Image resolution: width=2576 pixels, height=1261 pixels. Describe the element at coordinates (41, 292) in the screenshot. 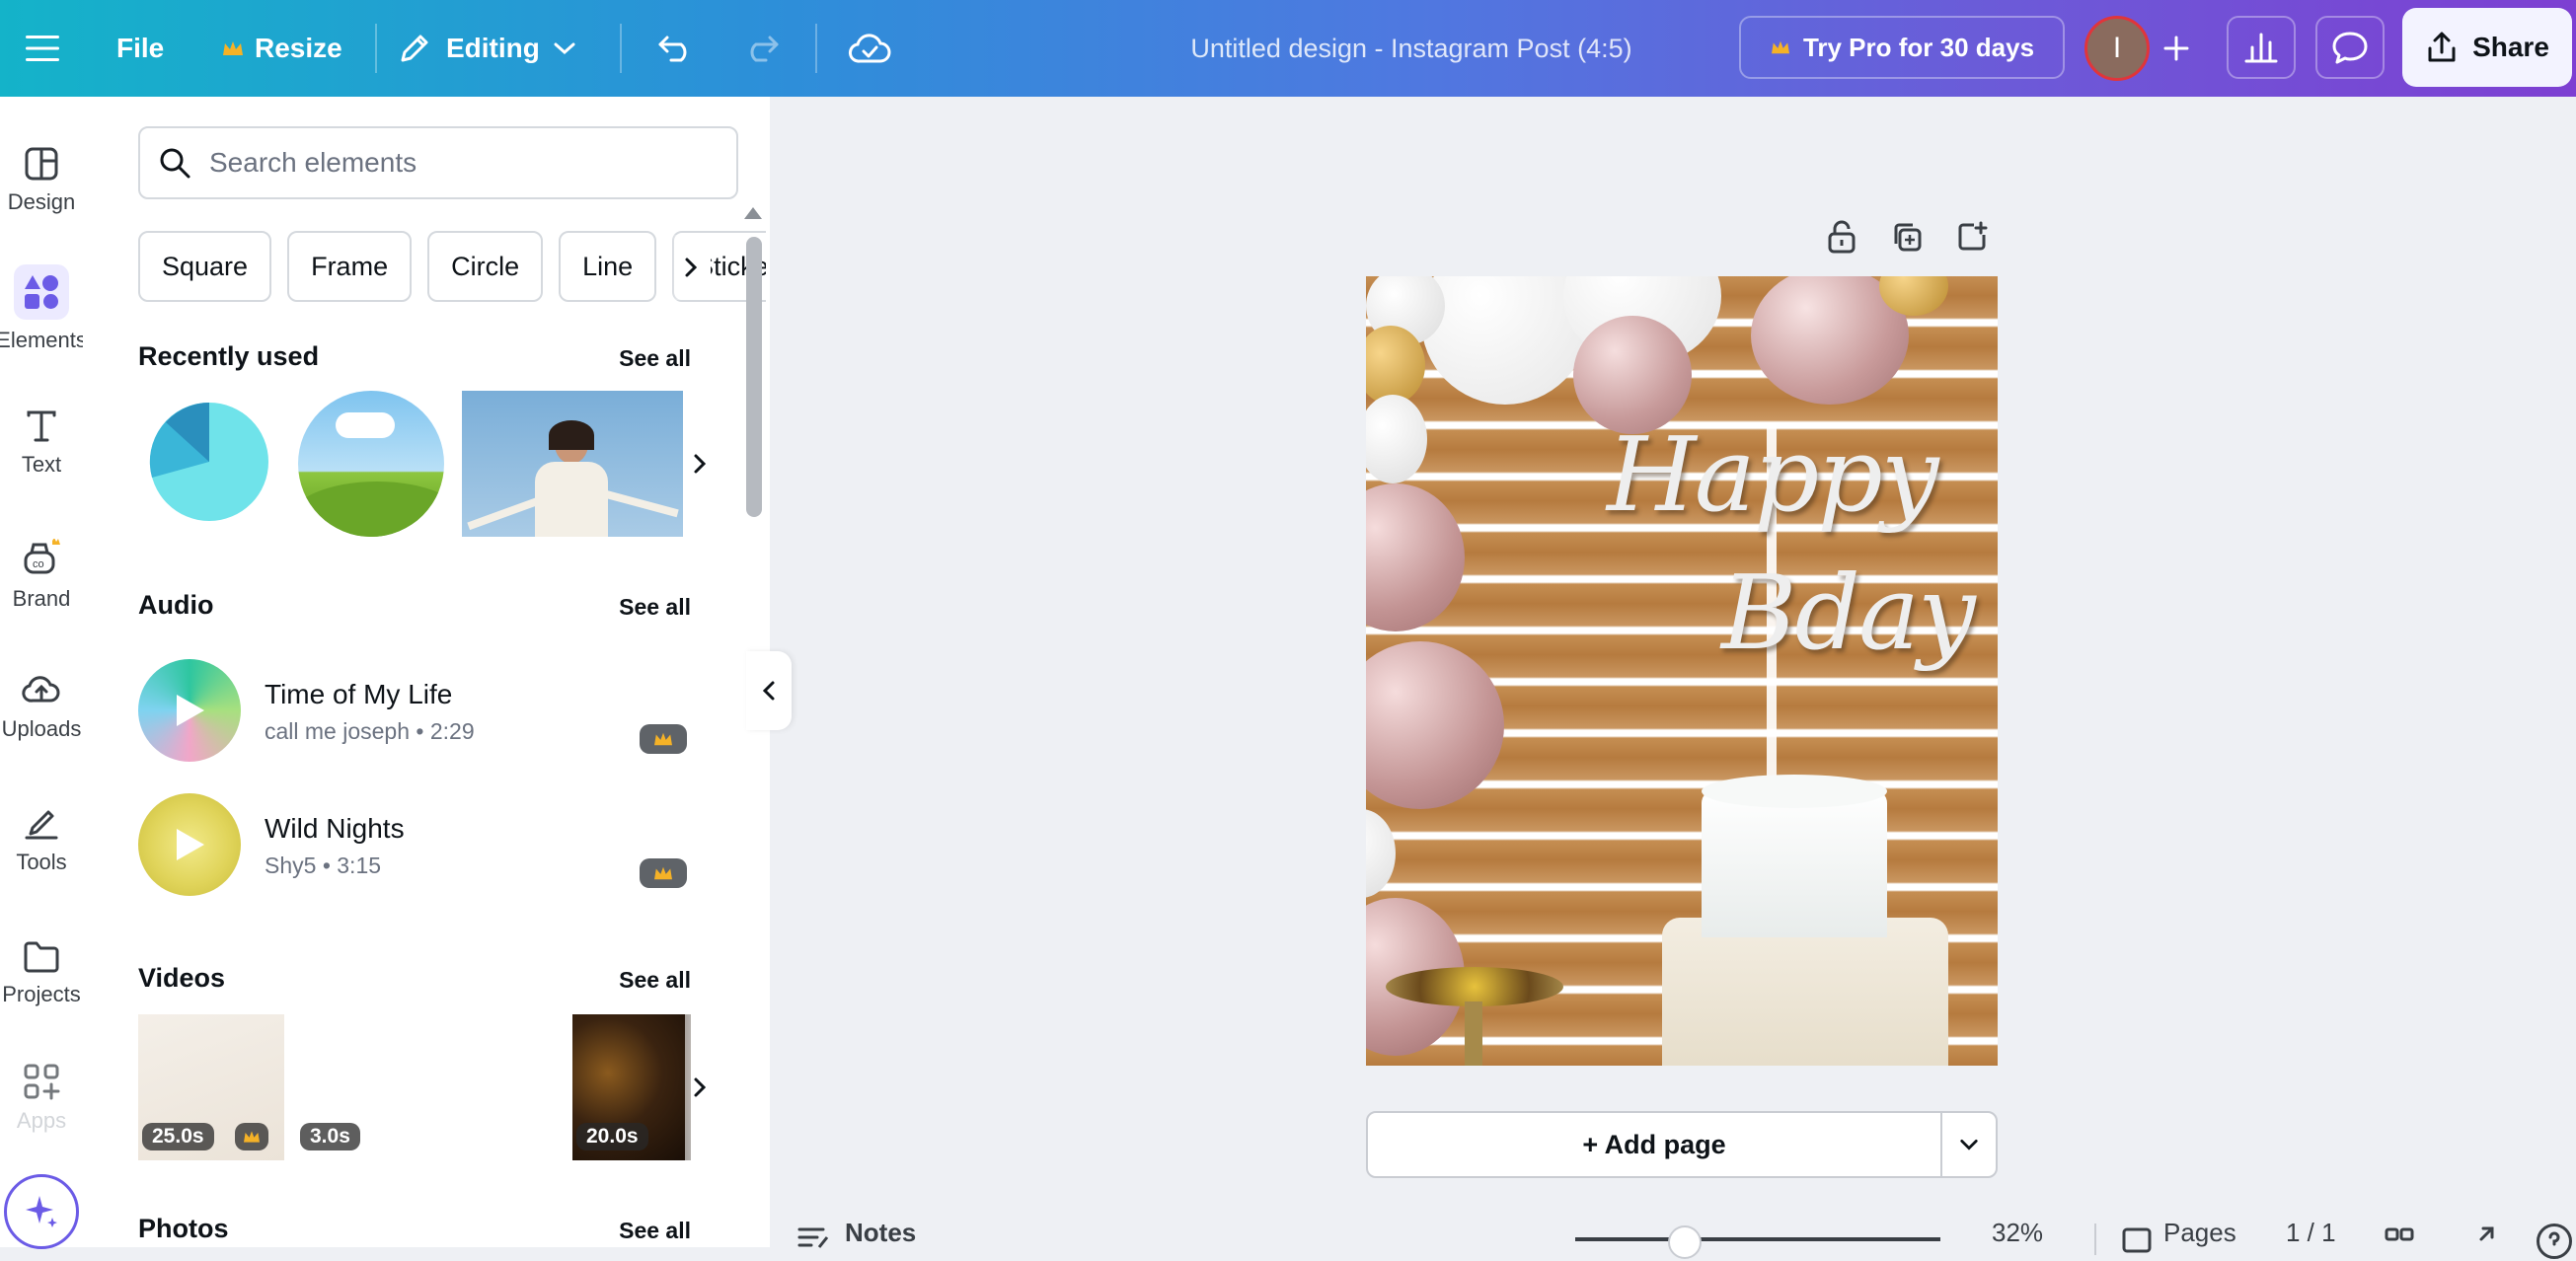

I see `shapes-icon` at that location.